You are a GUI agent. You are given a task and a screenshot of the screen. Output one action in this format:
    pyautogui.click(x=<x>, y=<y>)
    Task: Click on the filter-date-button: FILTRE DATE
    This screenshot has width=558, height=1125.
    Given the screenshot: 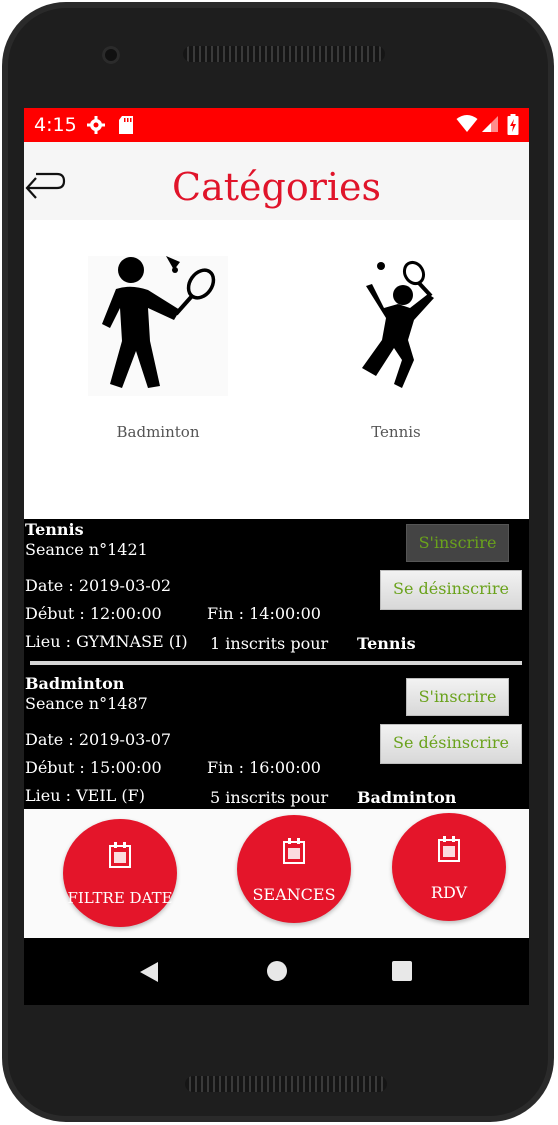 What is the action you would take?
    pyautogui.click(x=120, y=873)
    